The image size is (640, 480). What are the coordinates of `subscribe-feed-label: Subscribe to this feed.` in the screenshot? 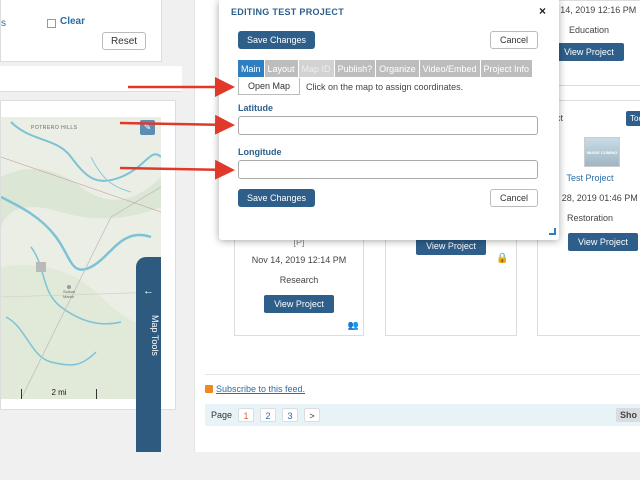 It's located at (261, 389).